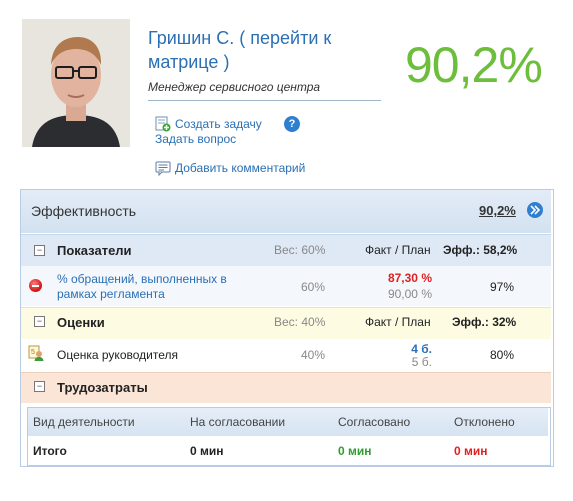 This screenshot has height=501, width=573. Describe the element at coordinates (471, 451) in the screenshot. I see `total-rejected: 0 мин` at that location.